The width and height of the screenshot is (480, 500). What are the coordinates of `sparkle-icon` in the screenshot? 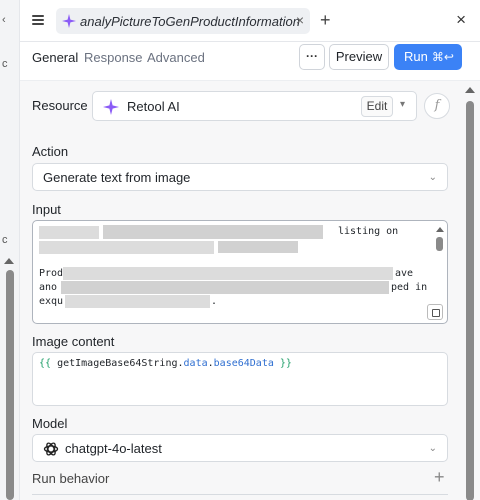 It's located at (69, 21).